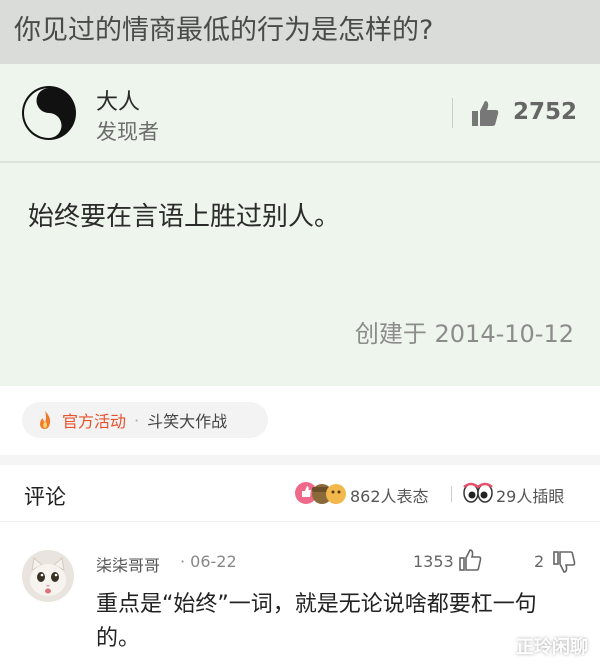 The height and width of the screenshot is (669, 600). I want to click on created-date: 创建于 2014-10-12, so click(464, 334).